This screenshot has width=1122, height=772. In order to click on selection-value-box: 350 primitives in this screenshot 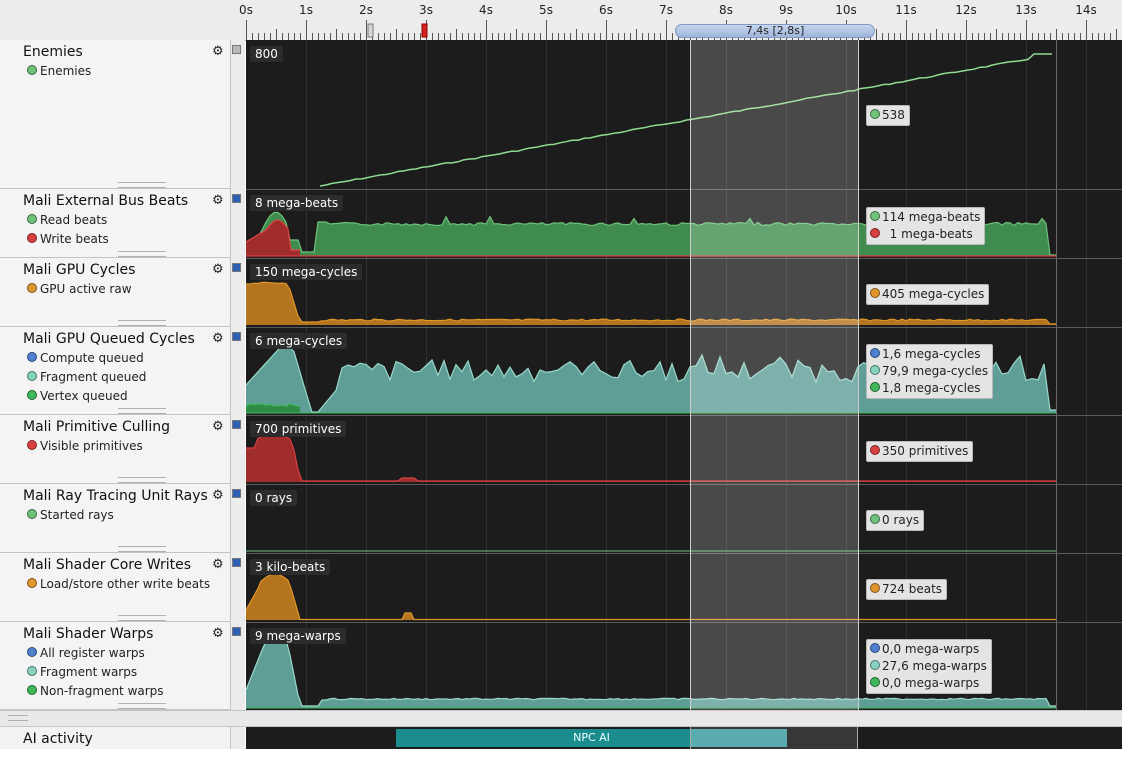, I will do `click(920, 451)`.